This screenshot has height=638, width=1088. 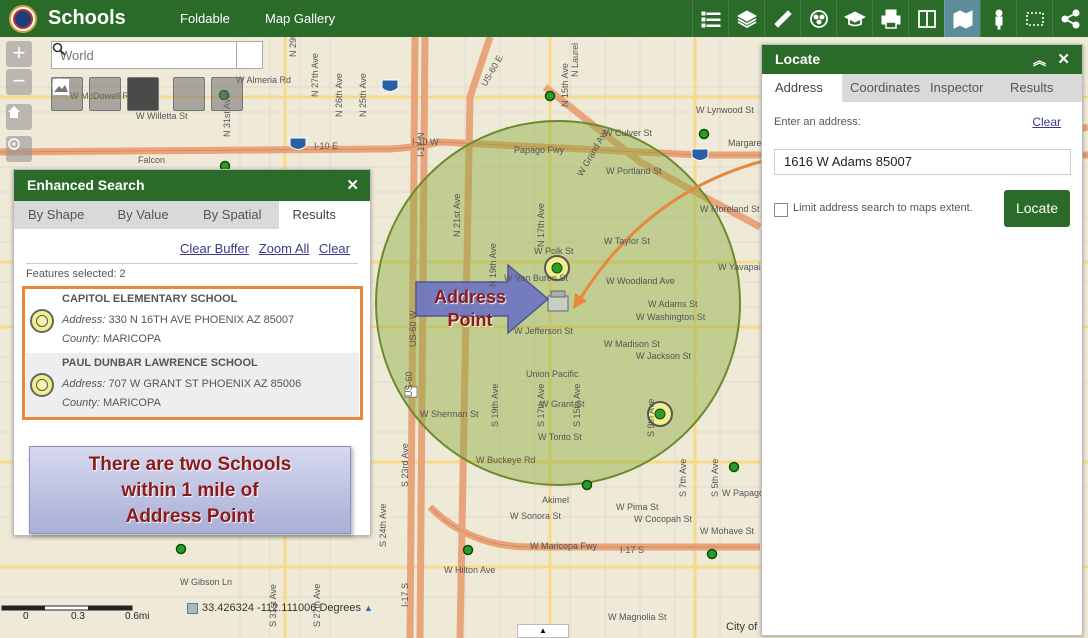 I want to click on measure-icon, so click(x=782, y=18).